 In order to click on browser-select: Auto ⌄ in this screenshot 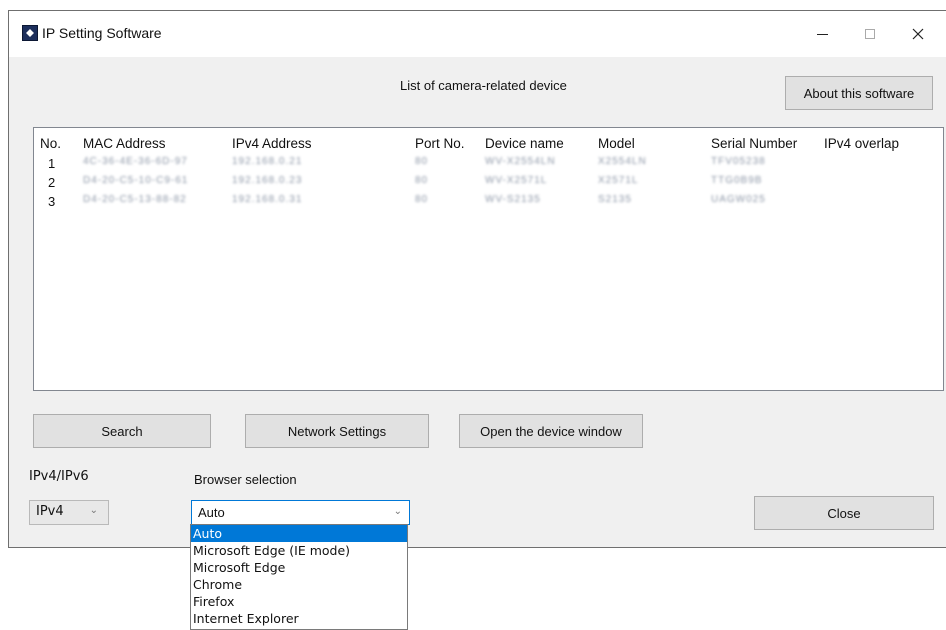, I will do `click(300, 512)`.